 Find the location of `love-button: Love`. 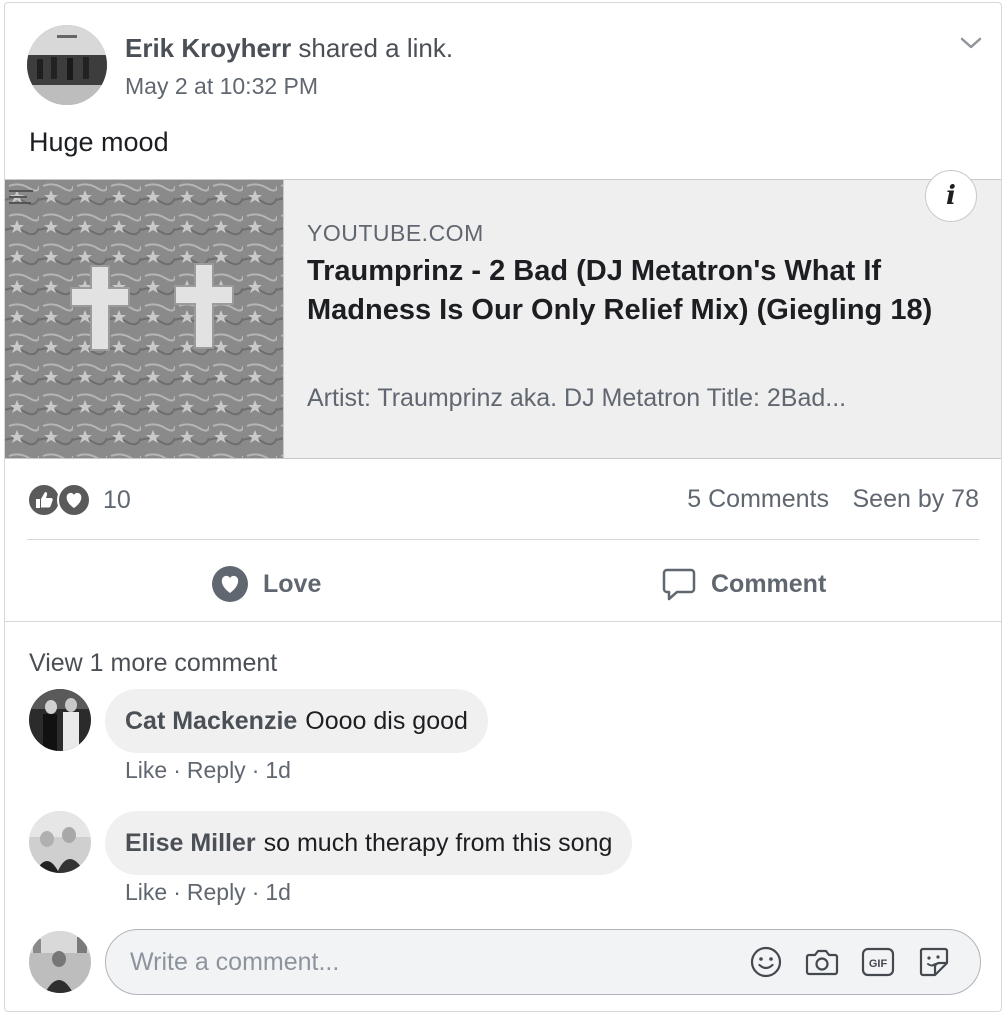

love-button: Love is located at coordinates (266, 584).